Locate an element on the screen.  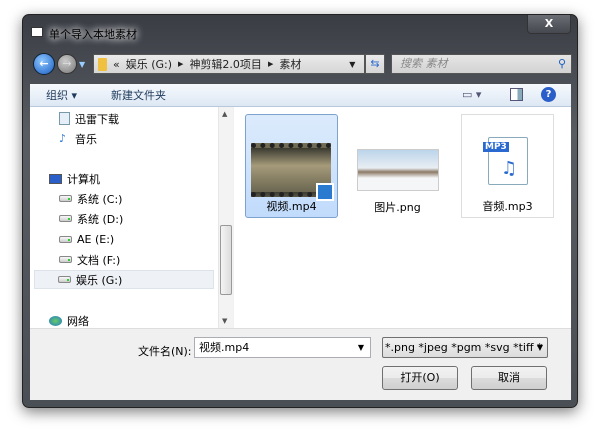
sidebar-item-computer: 计算机 is located at coordinates (74, 178).